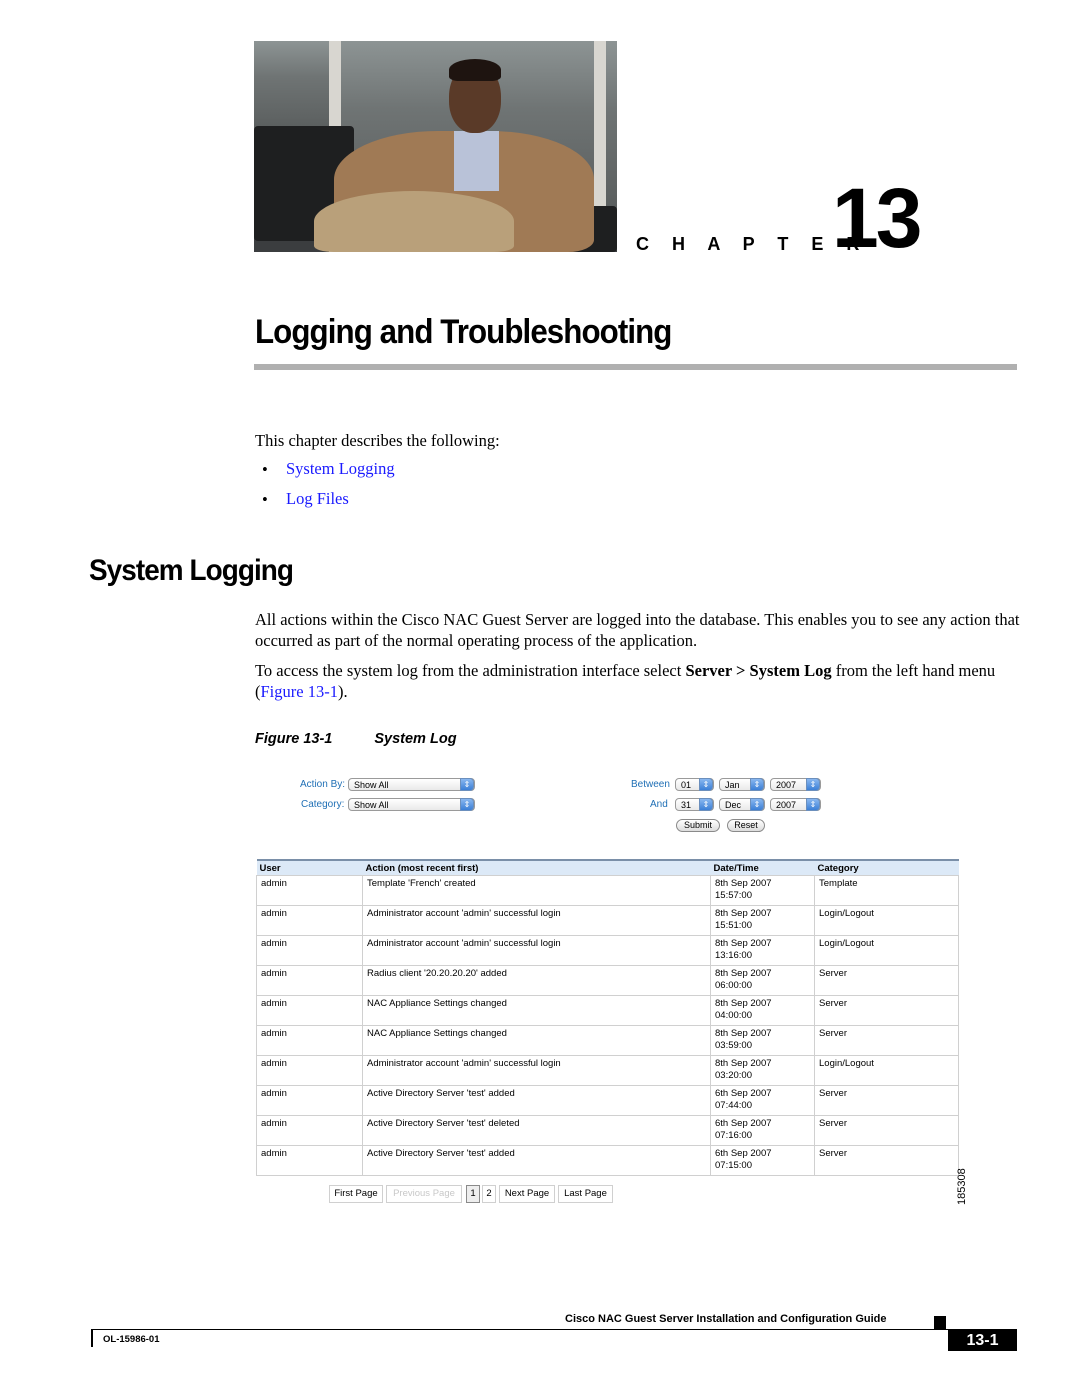  What do you see at coordinates (758, 670) in the screenshot?
I see `menu-path: Server > System Log` at bounding box center [758, 670].